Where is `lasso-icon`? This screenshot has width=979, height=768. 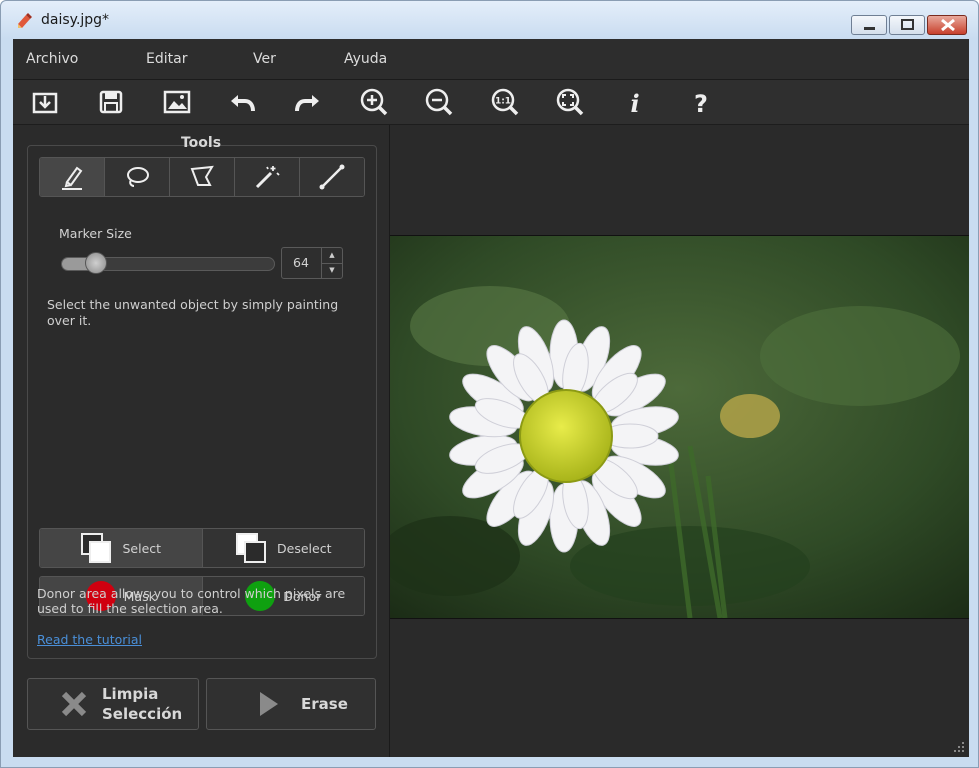 lasso-icon is located at coordinates (138, 177).